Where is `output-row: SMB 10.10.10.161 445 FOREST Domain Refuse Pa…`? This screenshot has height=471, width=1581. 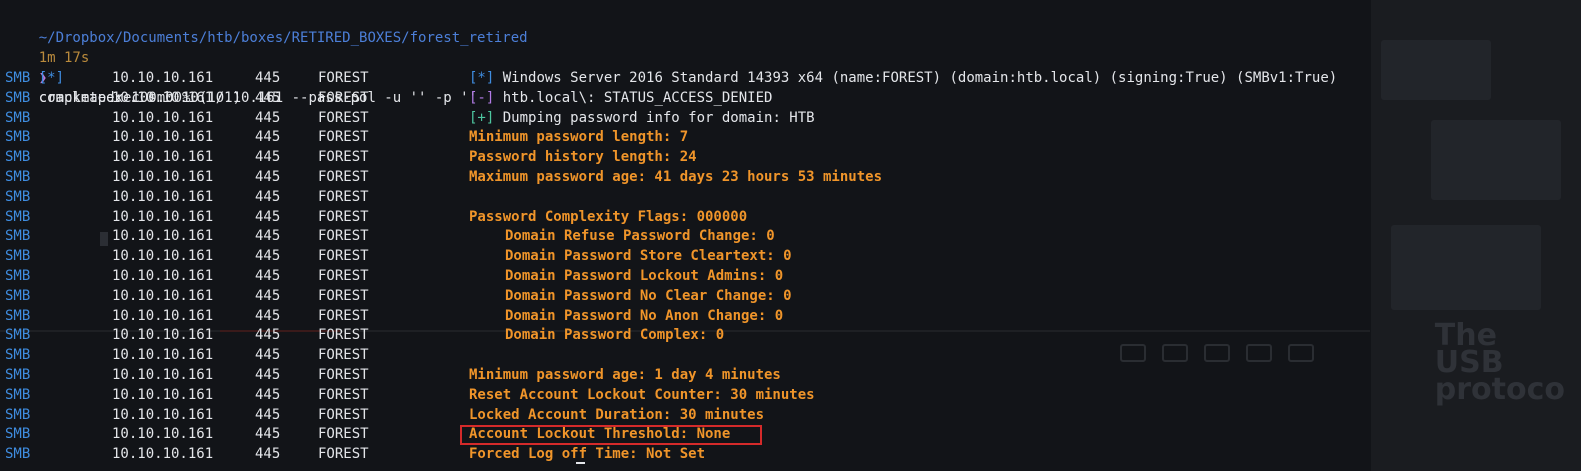
output-row: SMB 10.10.10.161 445 FOREST Domain Refuse Pa… is located at coordinates (700, 236).